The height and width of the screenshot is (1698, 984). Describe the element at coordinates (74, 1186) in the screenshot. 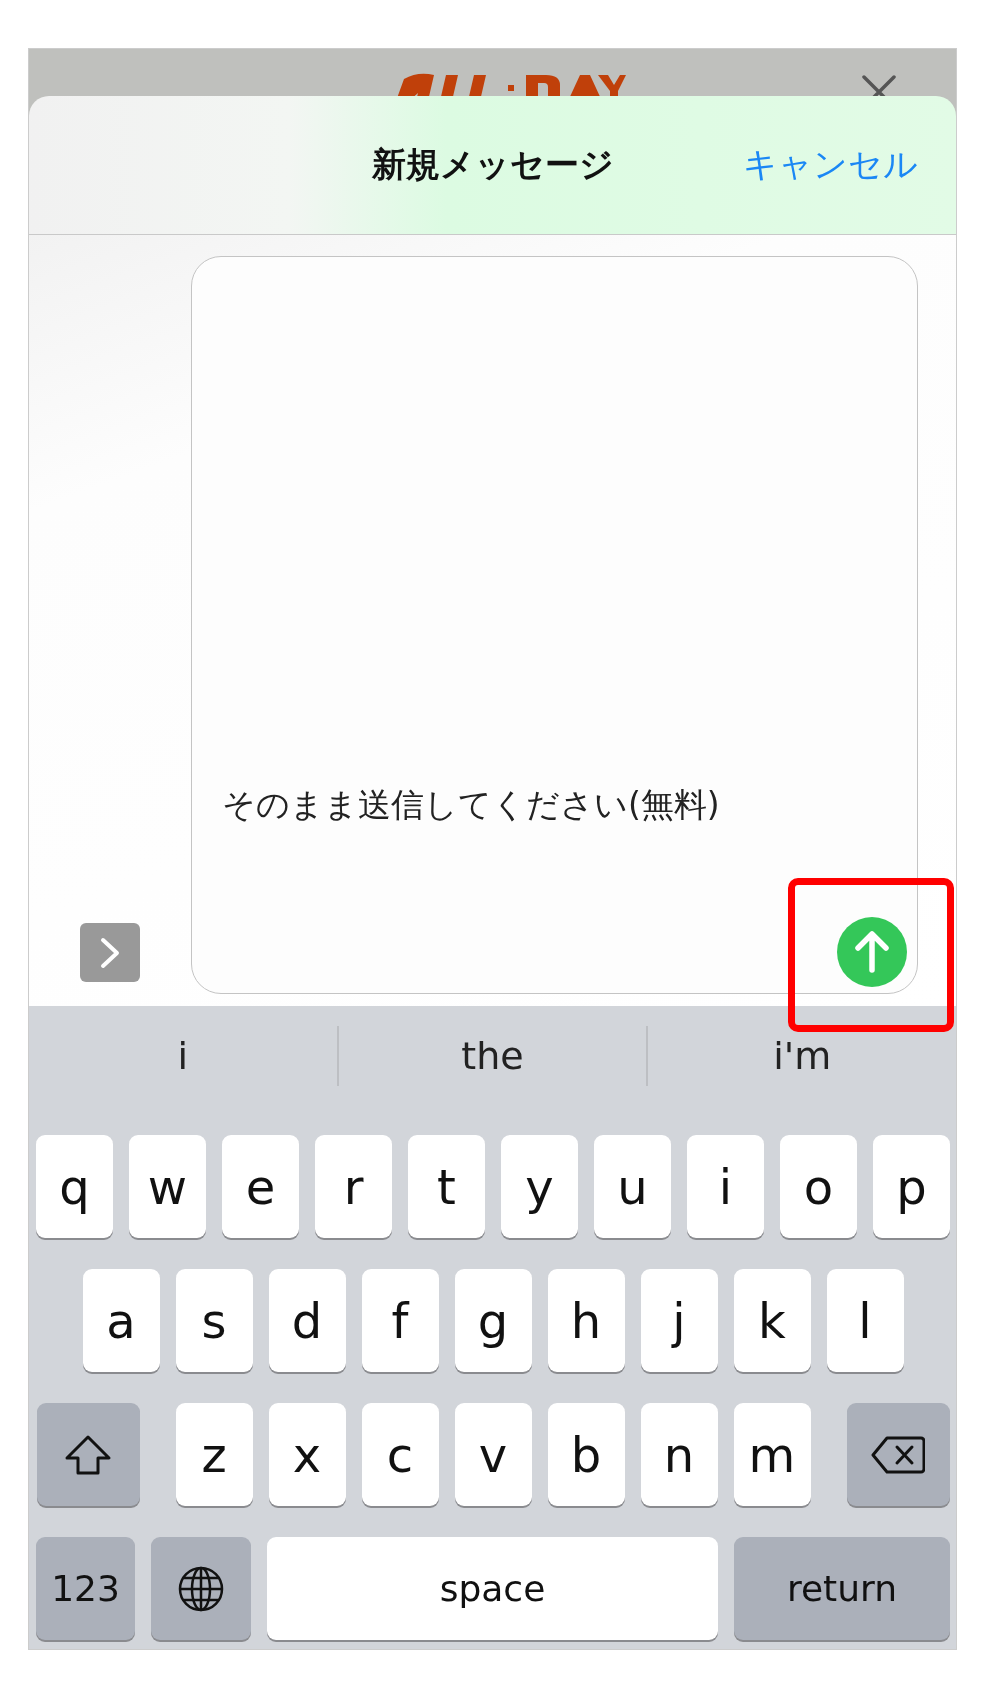

I see `letter-key: q` at that location.